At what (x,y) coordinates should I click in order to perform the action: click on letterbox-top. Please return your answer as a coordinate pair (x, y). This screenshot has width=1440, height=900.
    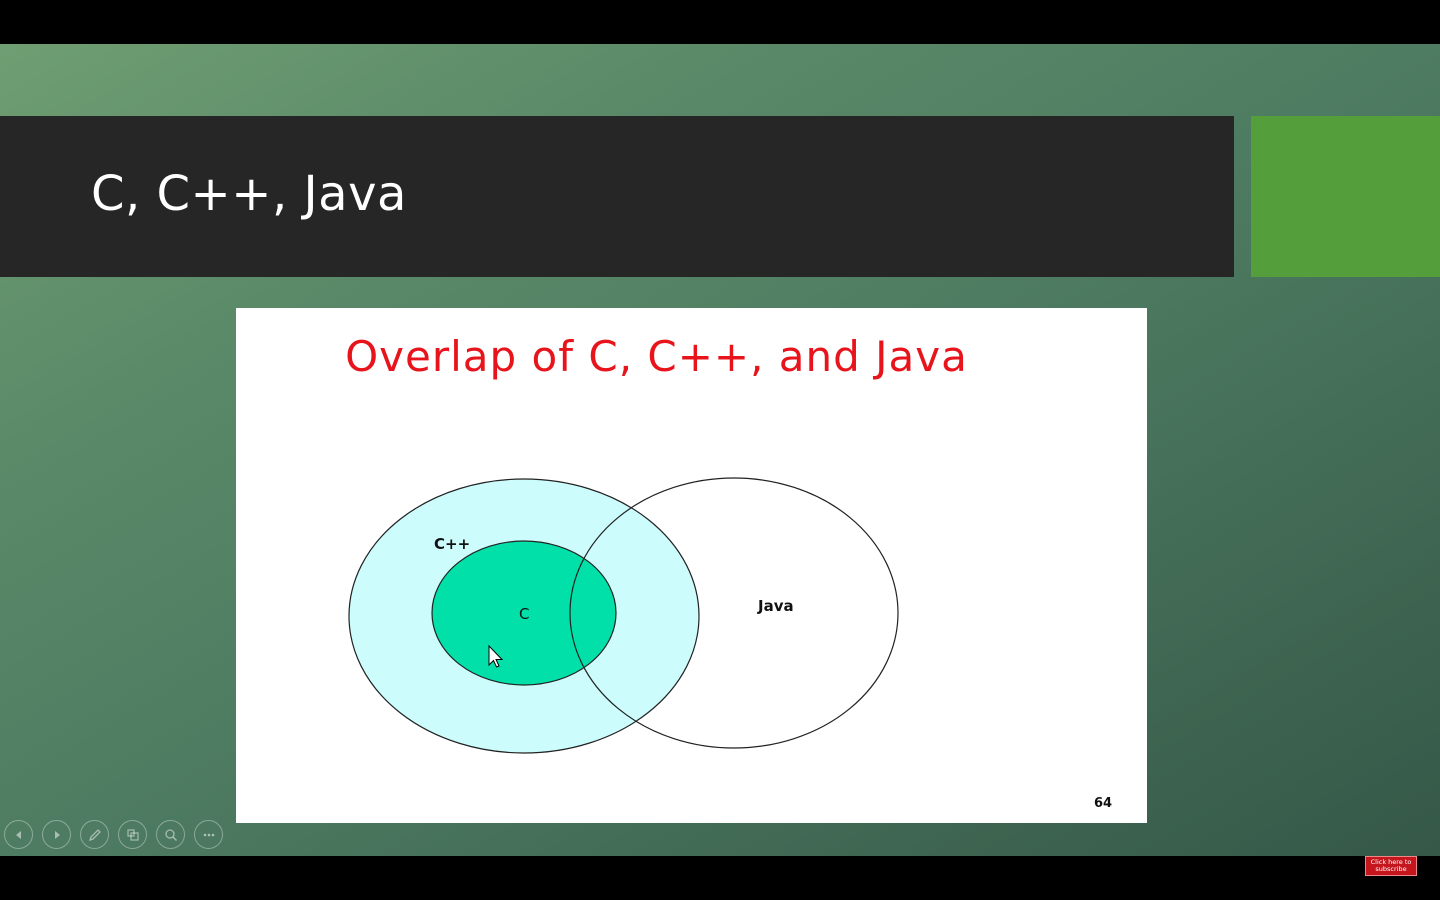
    Looking at the image, I should click on (720, 22).